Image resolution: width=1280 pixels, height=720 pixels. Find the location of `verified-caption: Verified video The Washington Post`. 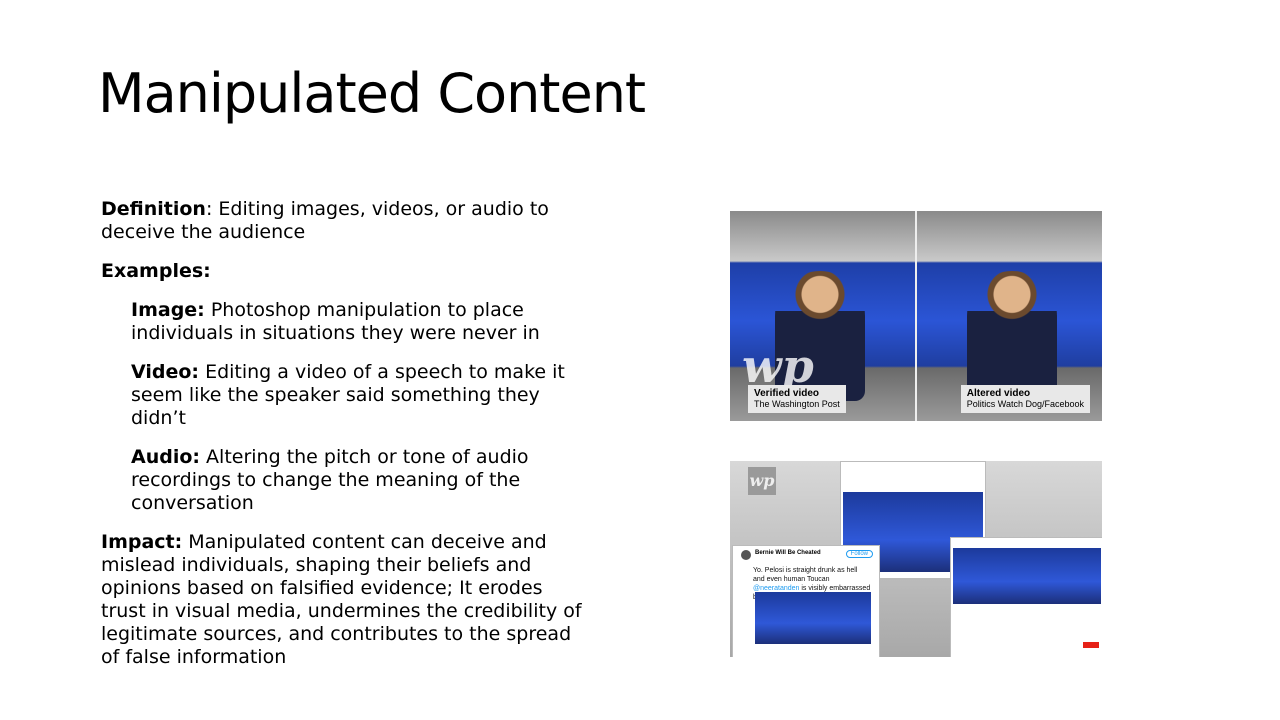

verified-caption: Verified video The Washington Post is located at coordinates (797, 399).